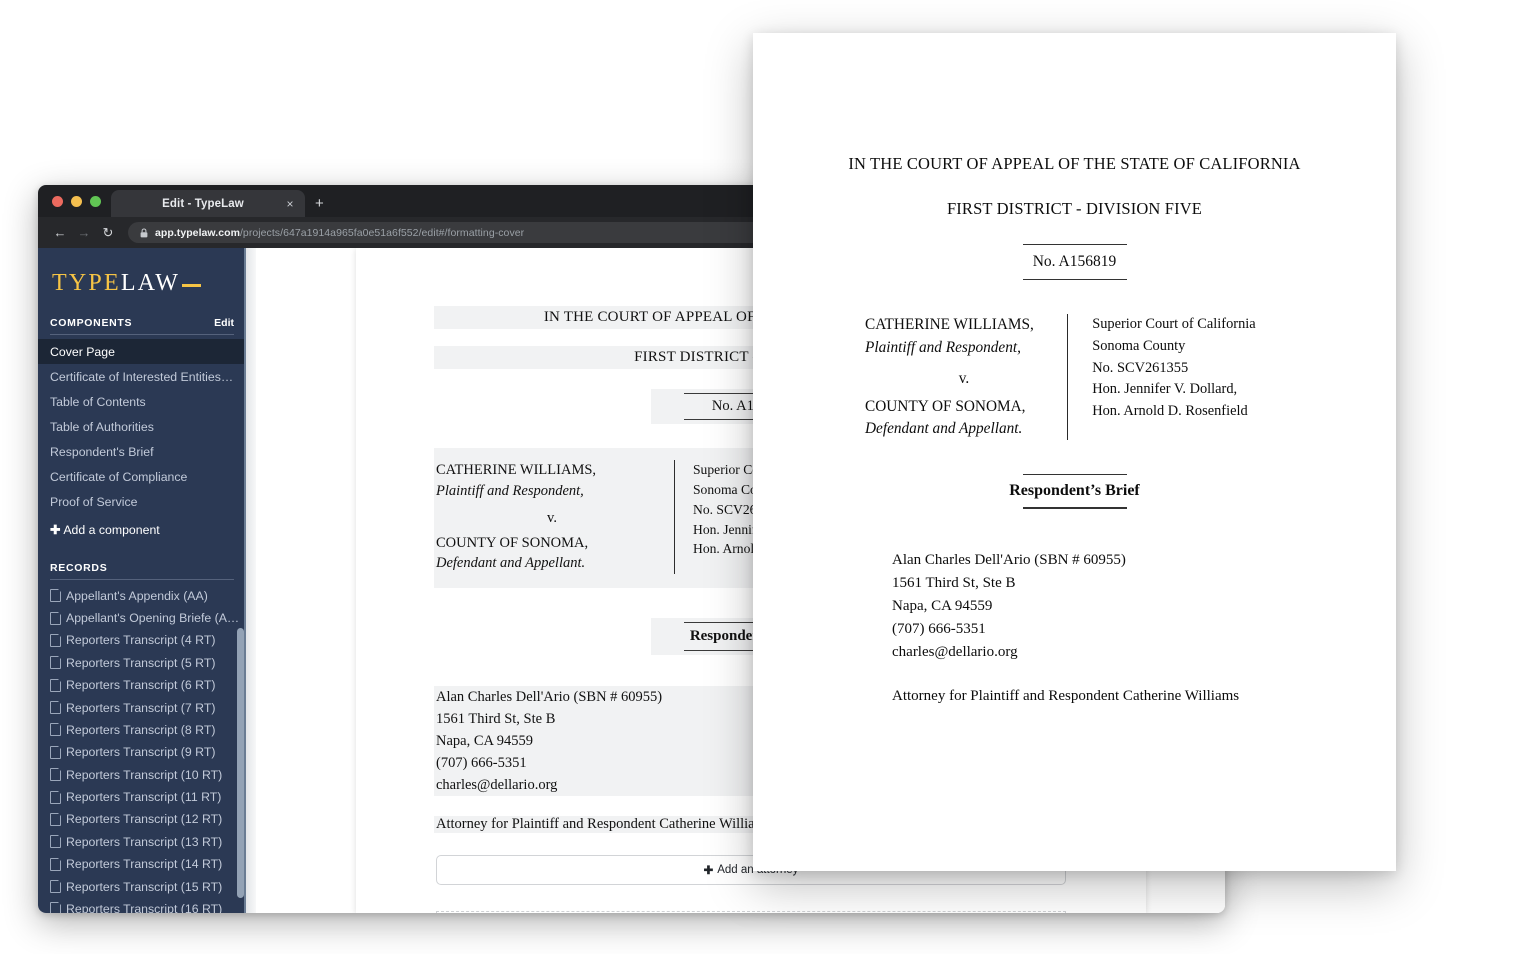 Image resolution: width=1536 pixels, height=954 pixels. I want to click on record-item: Appellant's Appendix (AA), so click(142, 596).